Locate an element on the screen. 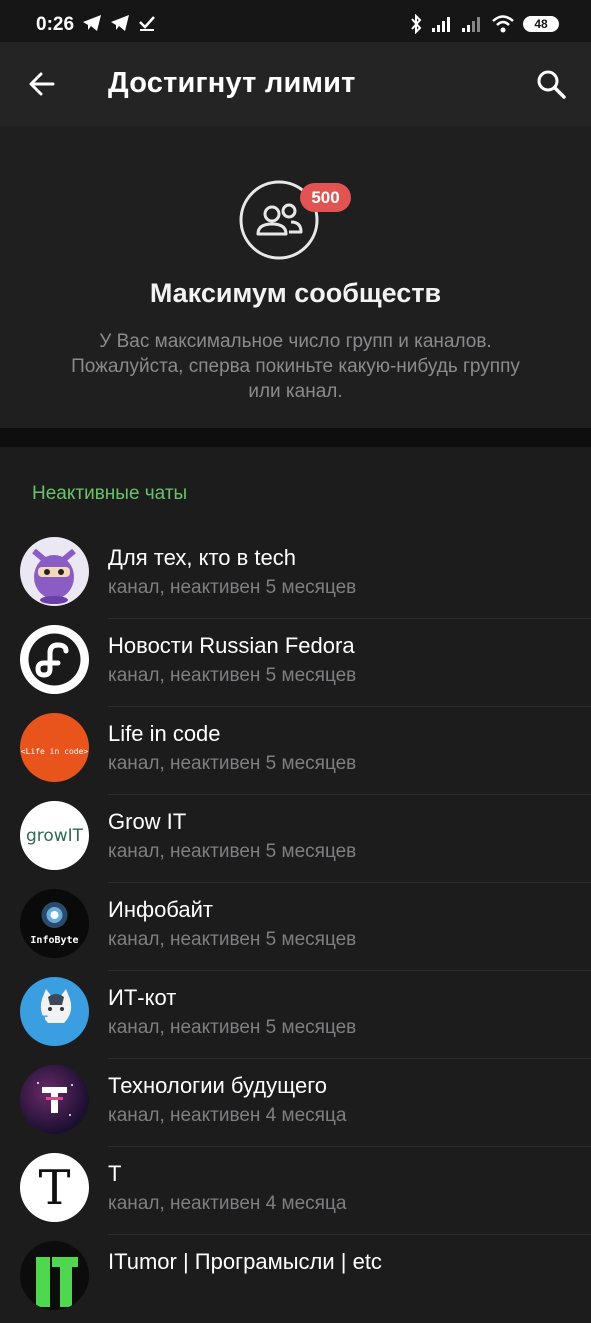 The height and width of the screenshot is (1323, 591). chat-name: Новости Russian Fedora is located at coordinates (231, 645).